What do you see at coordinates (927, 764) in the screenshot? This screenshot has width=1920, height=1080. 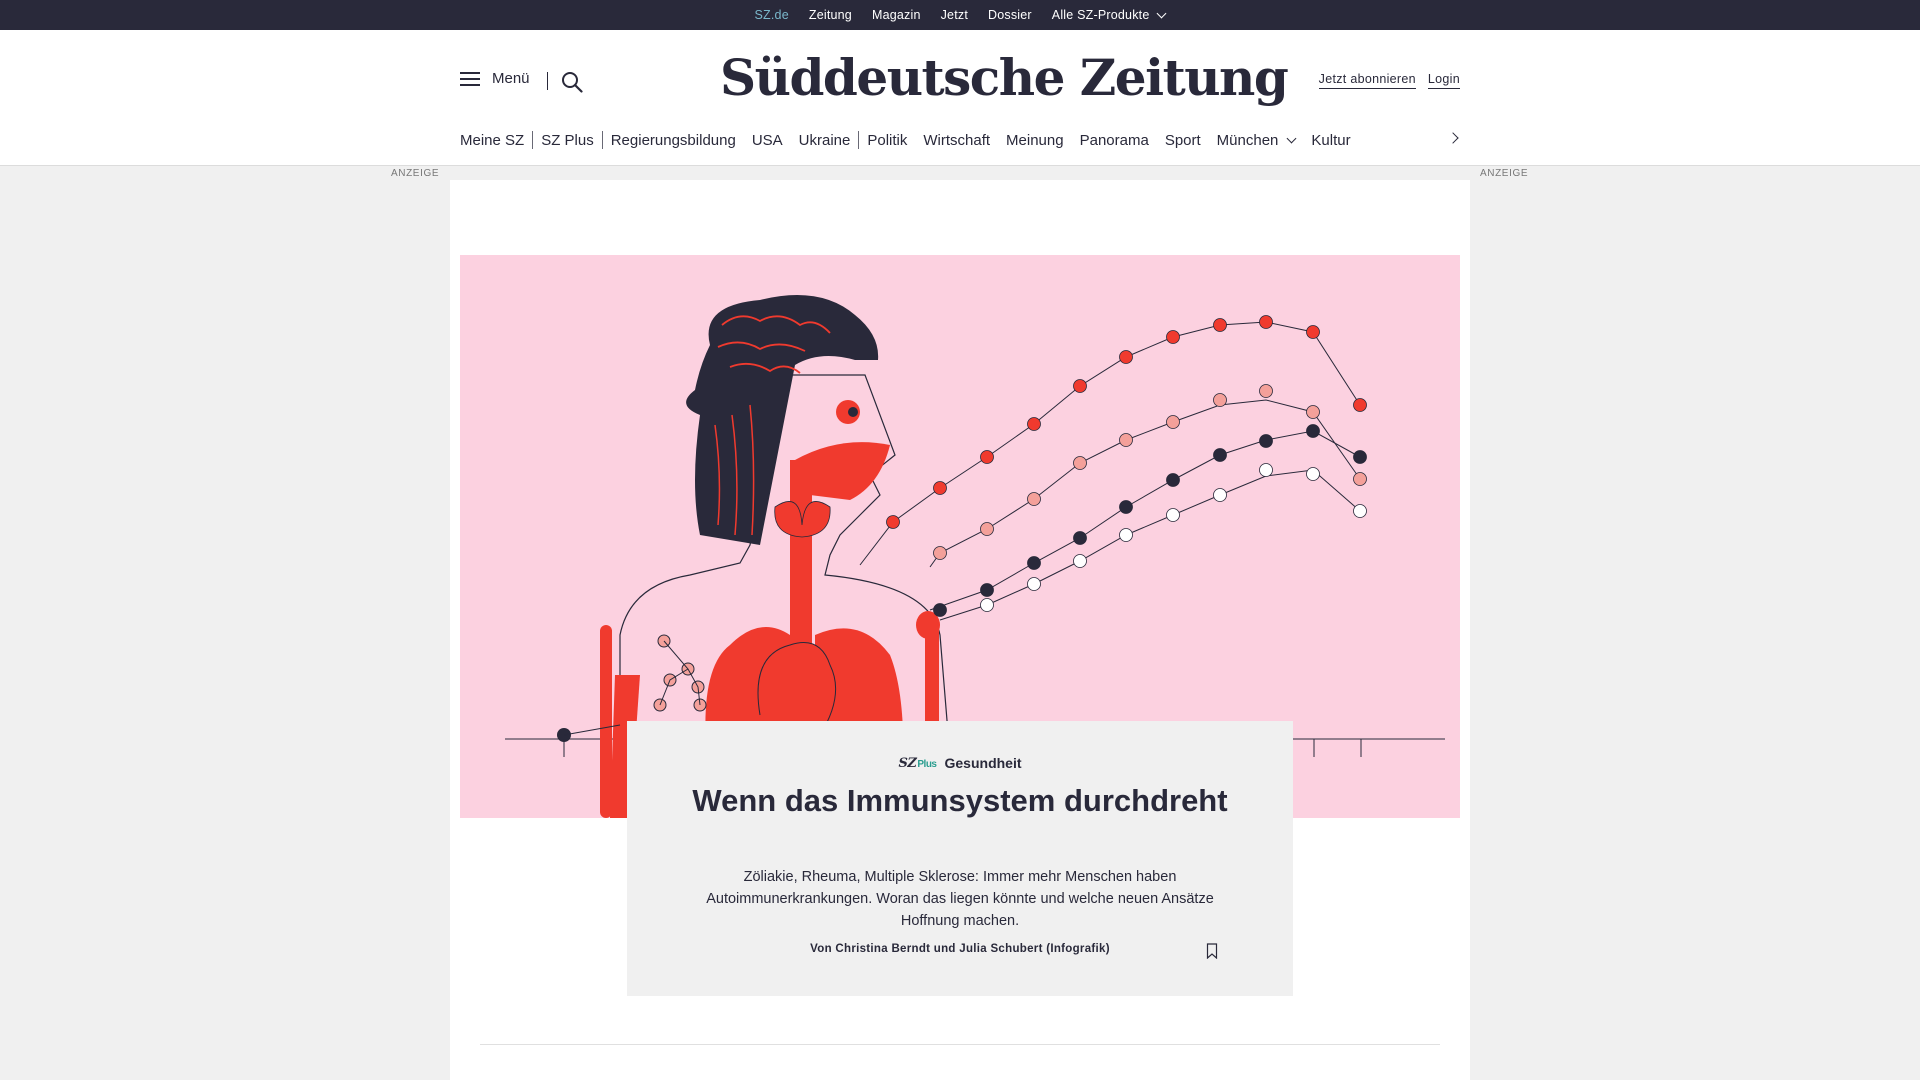 I see `sz-plus-suffix: Plus` at bounding box center [927, 764].